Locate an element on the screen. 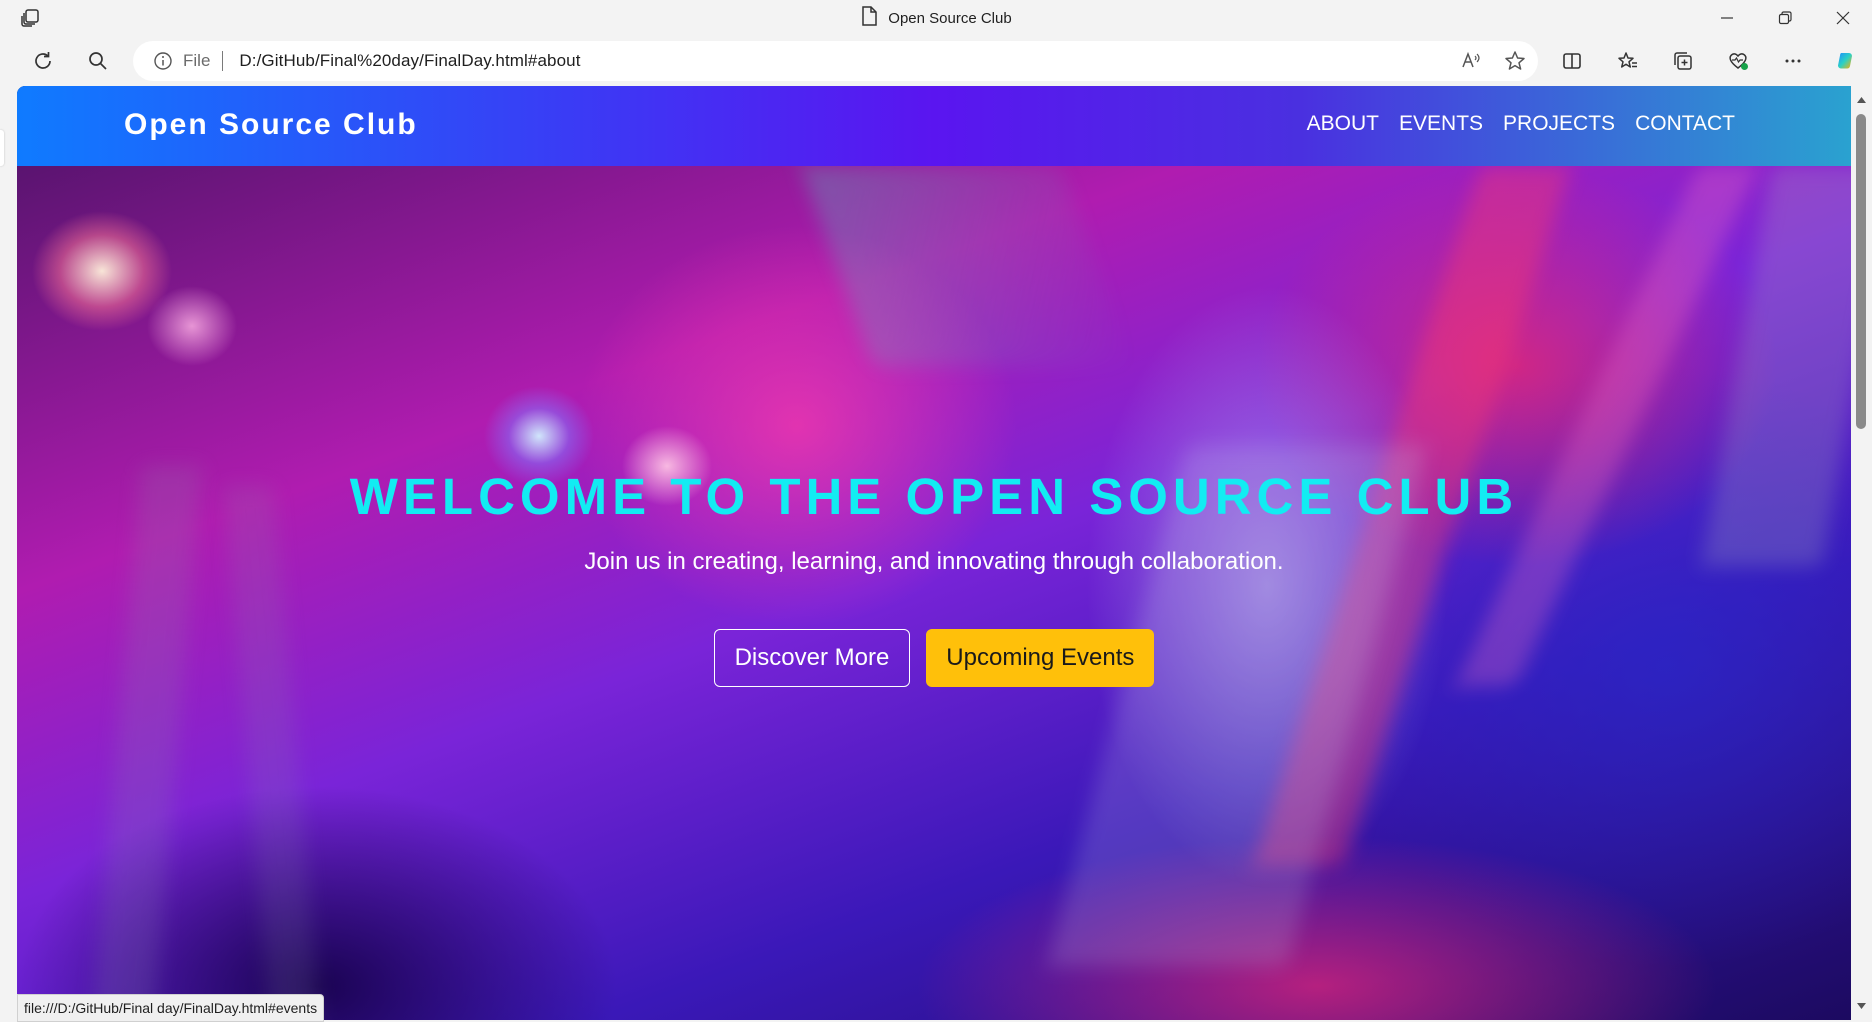 This screenshot has width=1872, height=1022. nav-link-contact: CONTACT is located at coordinates (1685, 124).